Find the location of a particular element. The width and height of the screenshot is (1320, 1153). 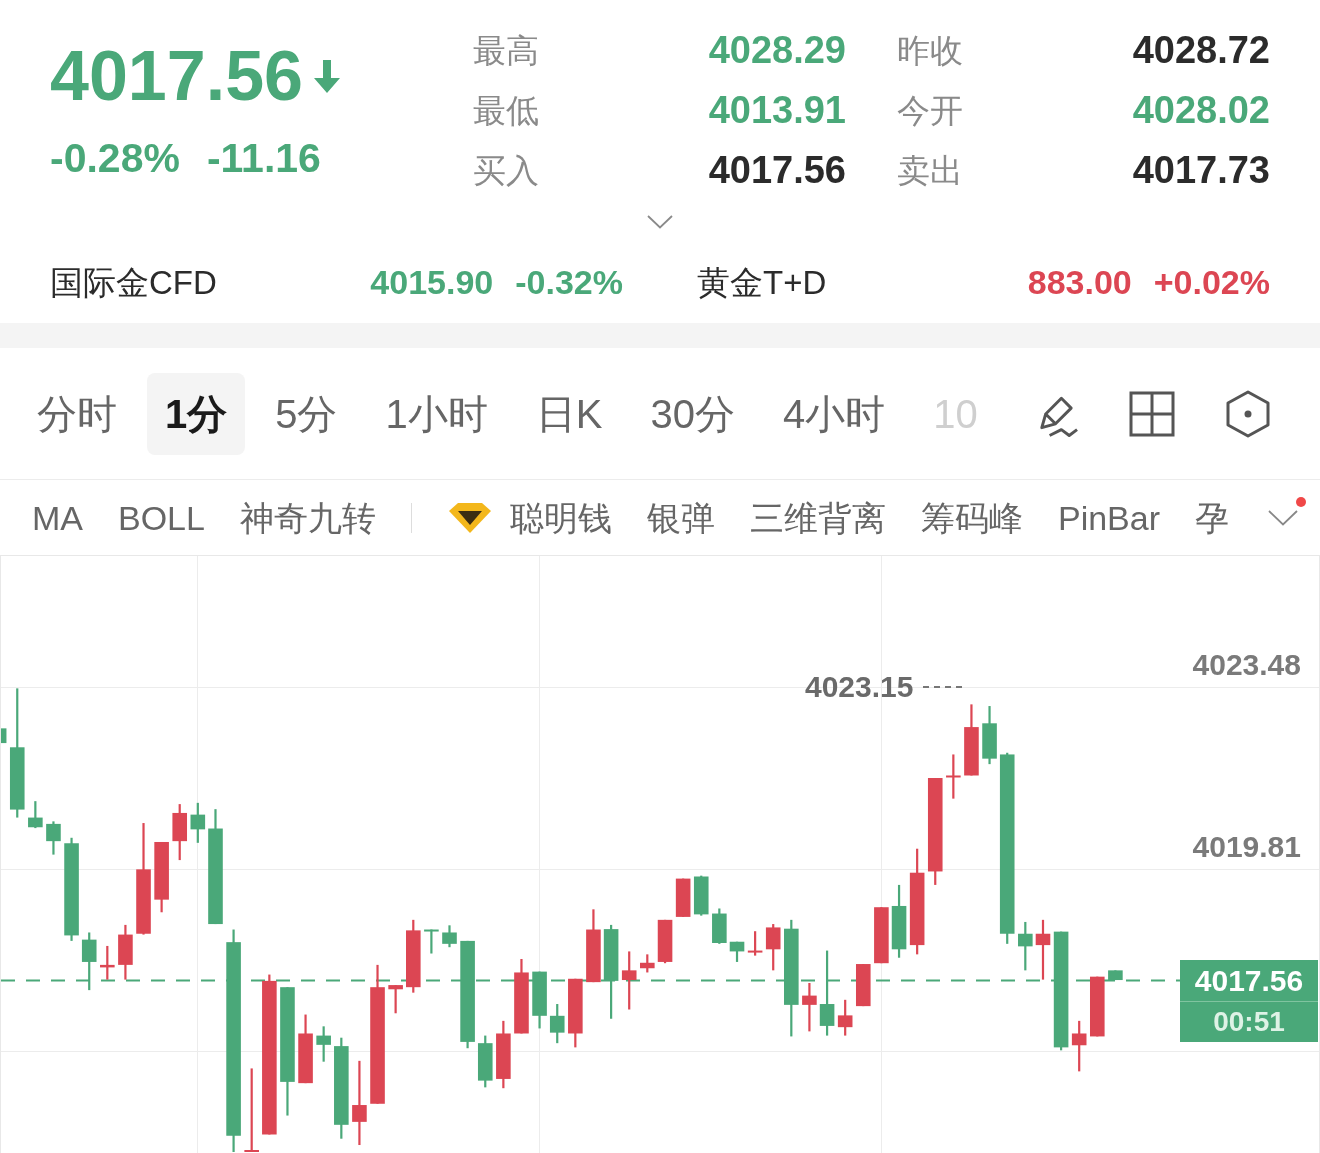

period-tab: 日K is located at coordinates (569, 413).